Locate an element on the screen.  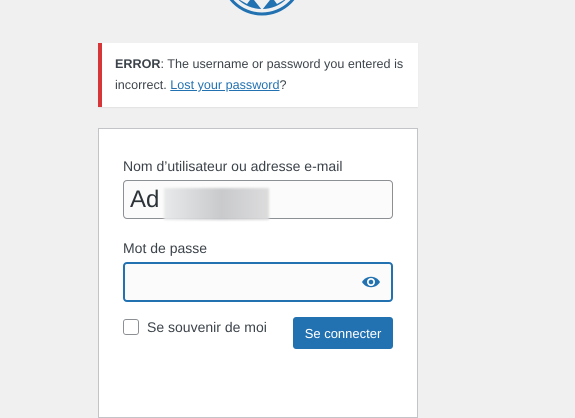
error-message: ERROR: The username or password you entered is incorrect. Lost your password? is located at coordinates (259, 75).